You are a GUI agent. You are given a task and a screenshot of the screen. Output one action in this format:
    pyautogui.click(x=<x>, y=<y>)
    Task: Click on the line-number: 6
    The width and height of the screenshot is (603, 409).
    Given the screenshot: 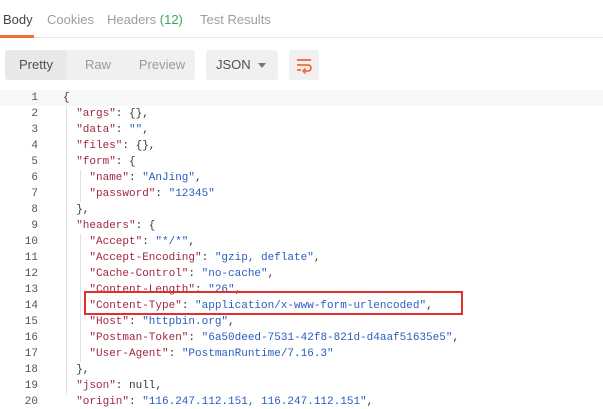 What is the action you would take?
    pyautogui.click(x=34, y=178)
    